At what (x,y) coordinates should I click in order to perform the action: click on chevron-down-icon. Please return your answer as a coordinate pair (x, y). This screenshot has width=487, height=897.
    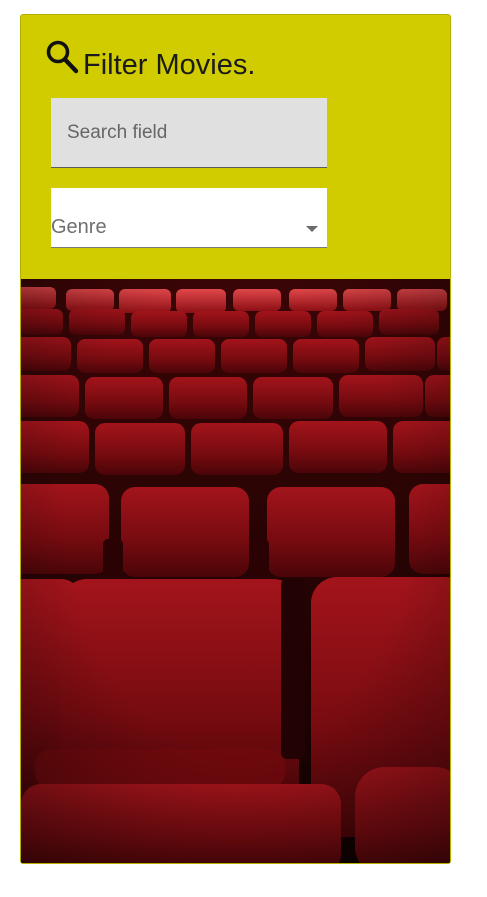
    Looking at the image, I should click on (312, 229).